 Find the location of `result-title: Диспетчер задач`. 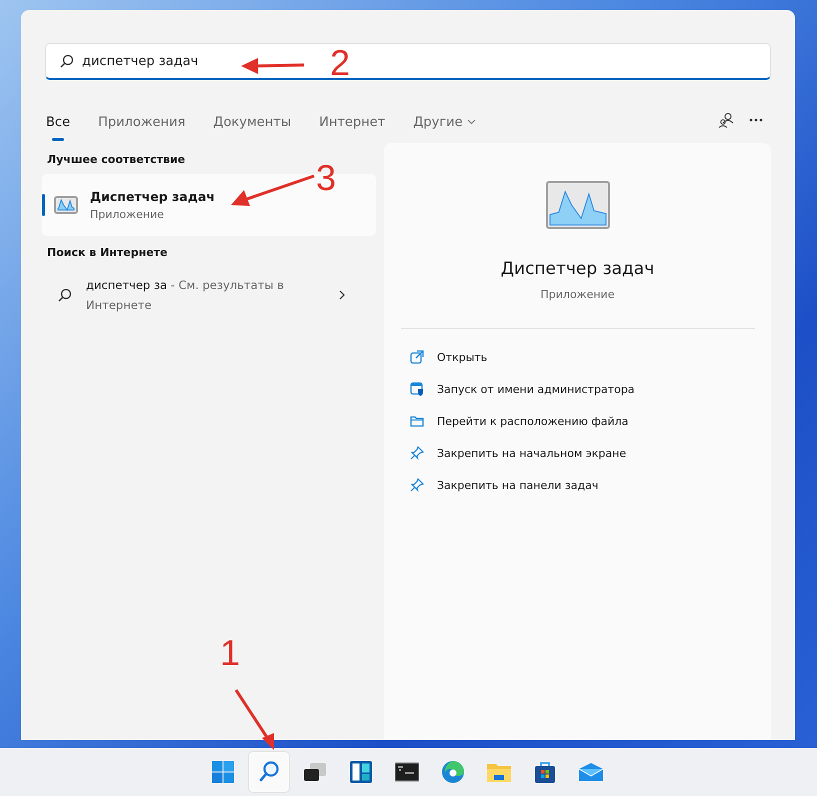

result-title: Диспетчер задач is located at coordinates (152, 196).